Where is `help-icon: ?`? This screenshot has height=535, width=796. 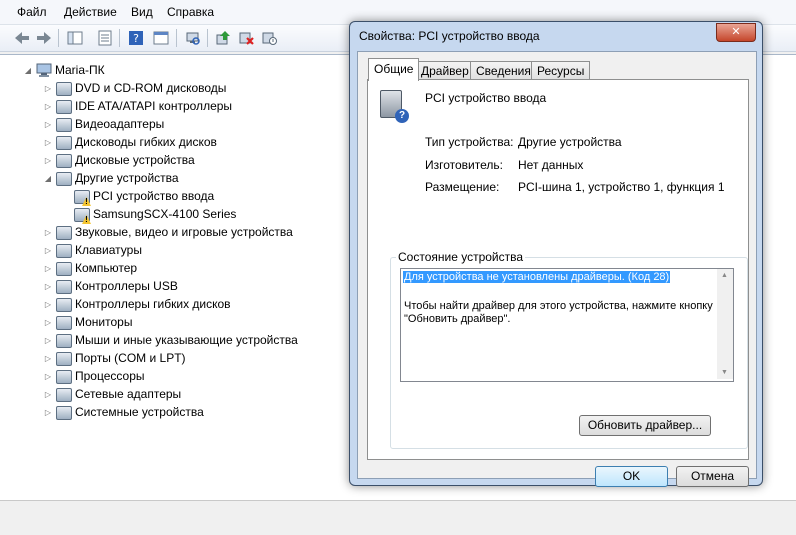
help-icon: ? is located at coordinates (136, 38).